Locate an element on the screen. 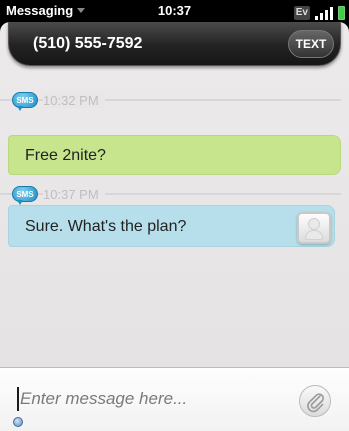  text-cursor is located at coordinates (18, 399).